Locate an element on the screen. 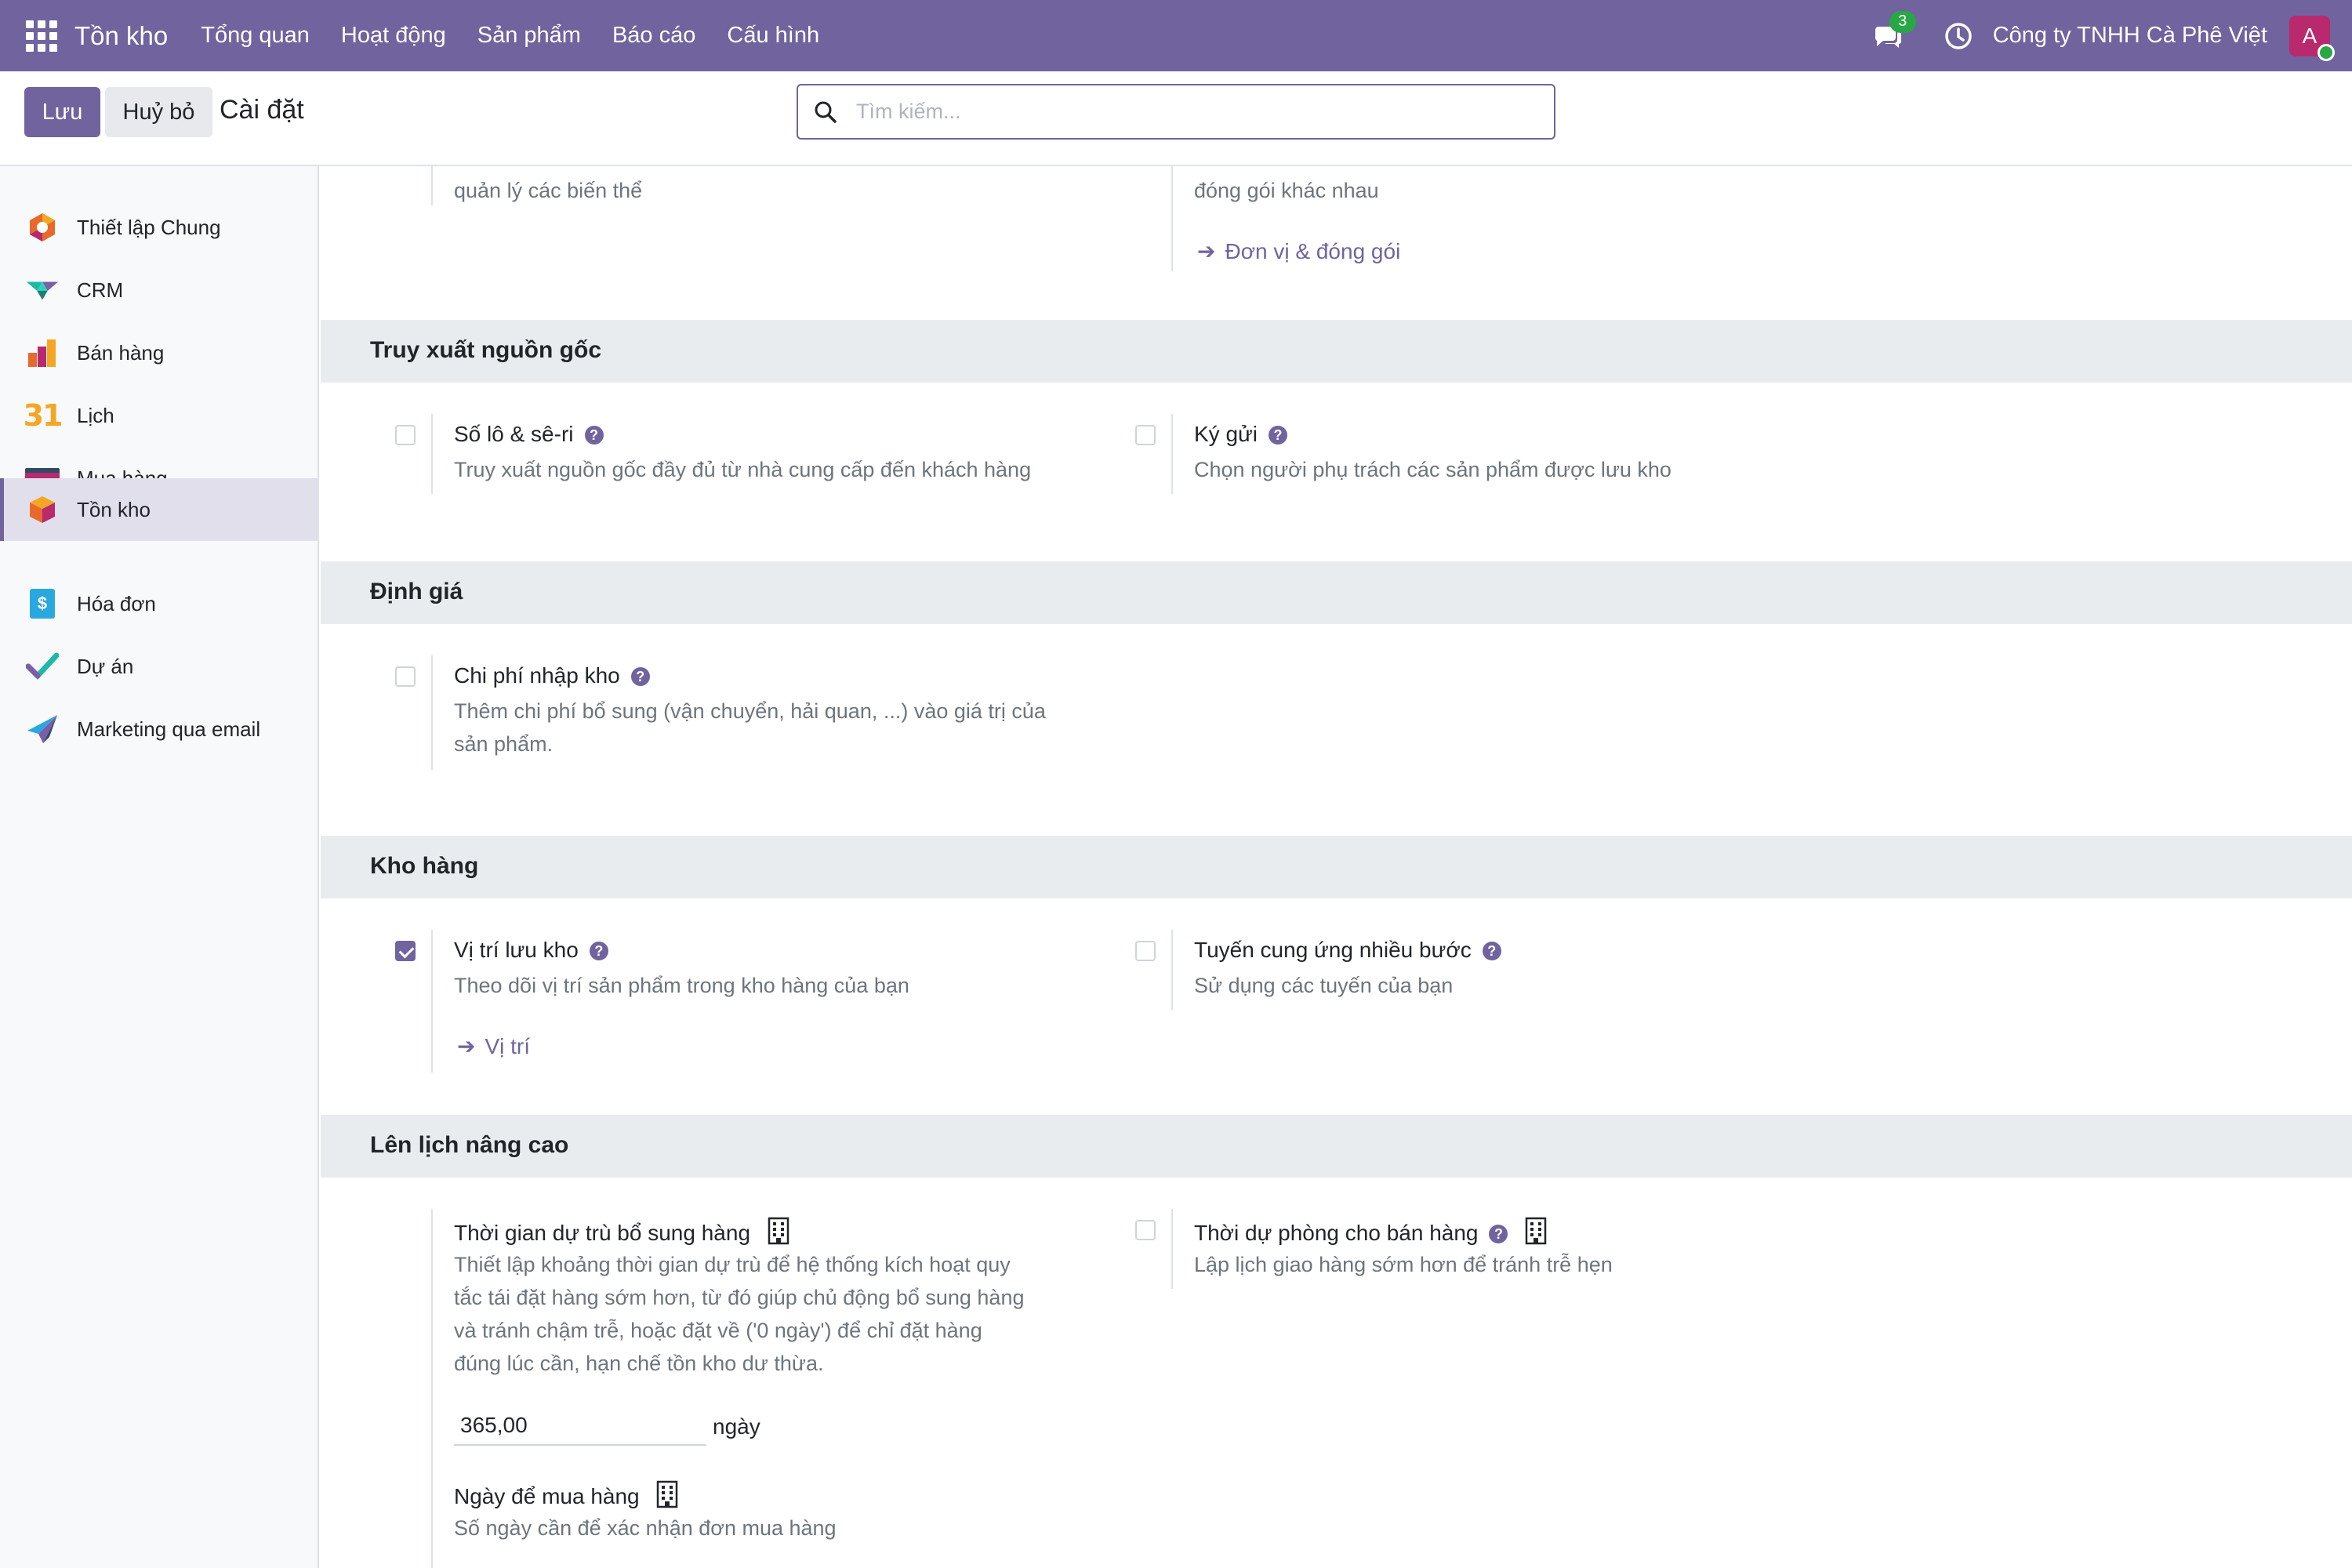  sidebar-item-label: Marketing qua email is located at coordinates (169, 729).